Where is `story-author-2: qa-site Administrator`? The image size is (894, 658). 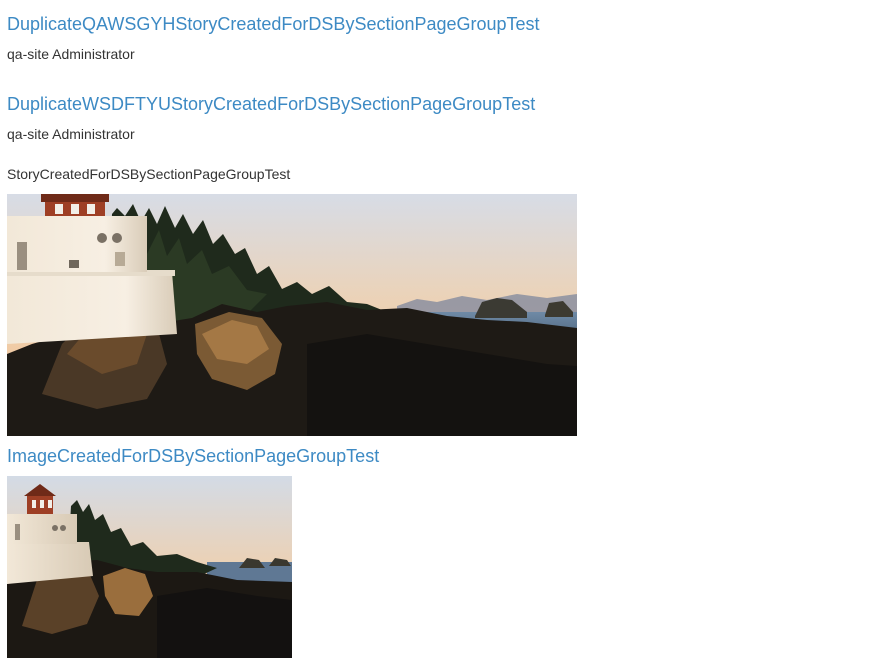 story-author-2: qa-site Administrator is located at coordinates (71, 134).